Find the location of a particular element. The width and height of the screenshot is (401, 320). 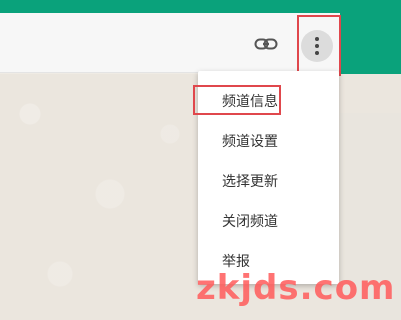

more-vertical-icon is located at coordinates (317, 39).